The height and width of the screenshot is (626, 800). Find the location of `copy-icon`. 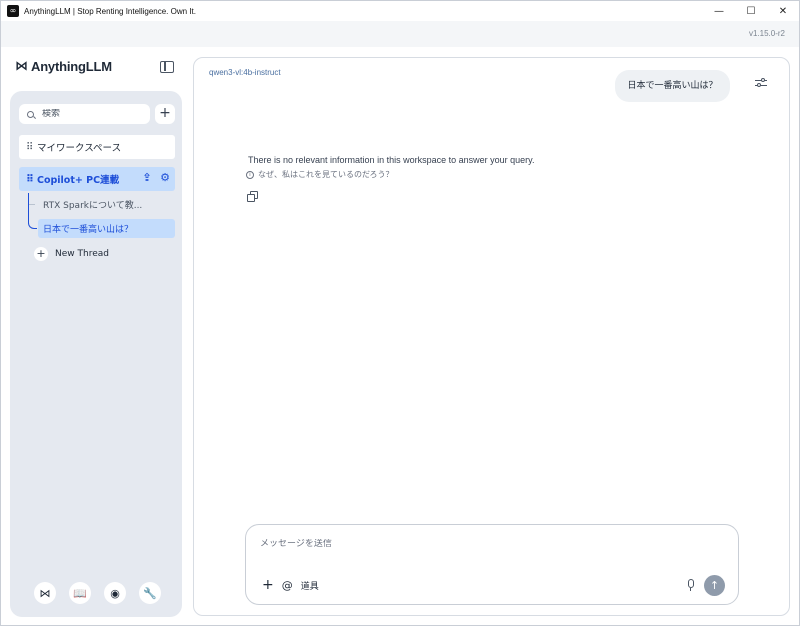

copy-icon is located at coordinates (252, 196).